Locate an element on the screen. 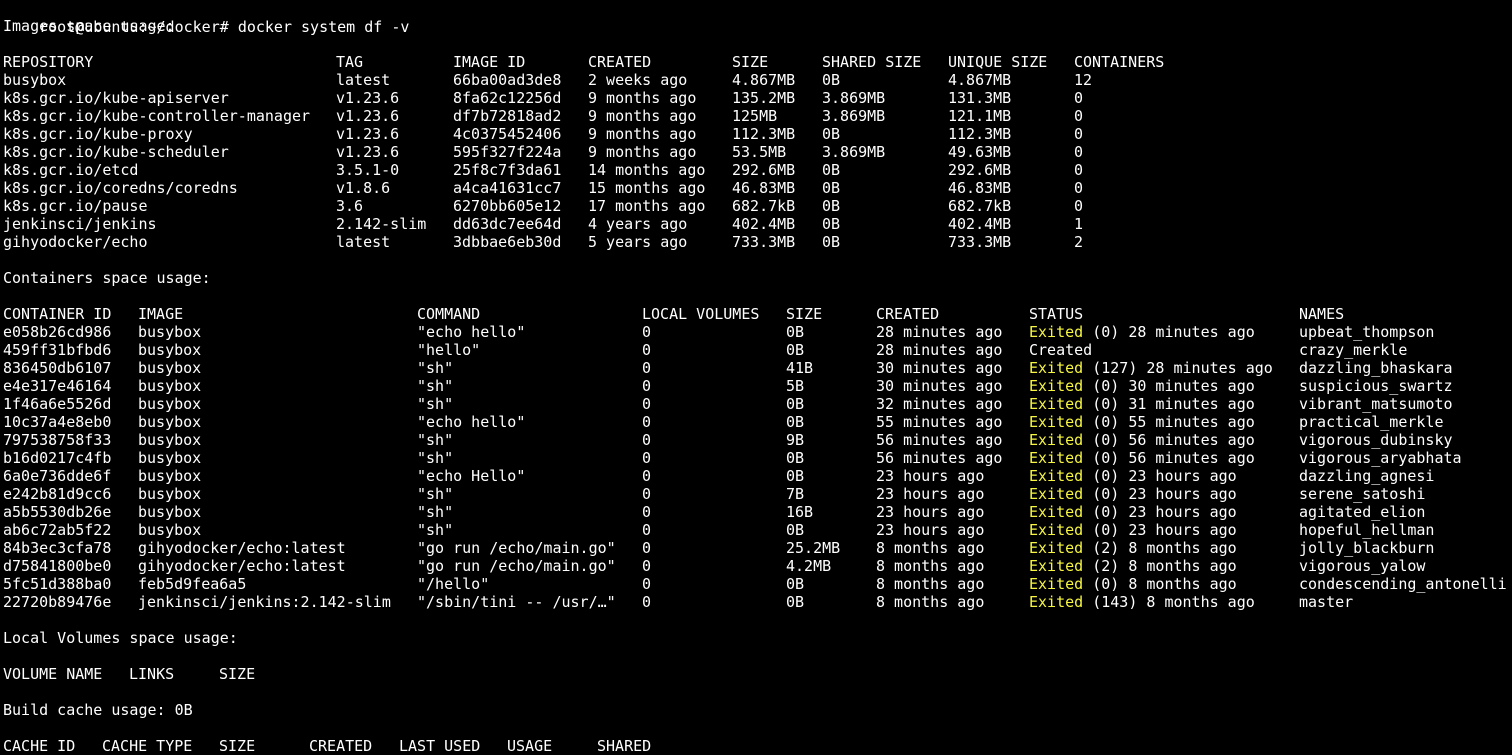 The height and width of the screenshot is (755, 1512). container-cell-container-id: e4e317e46164 is located at coordinates (57, 386).